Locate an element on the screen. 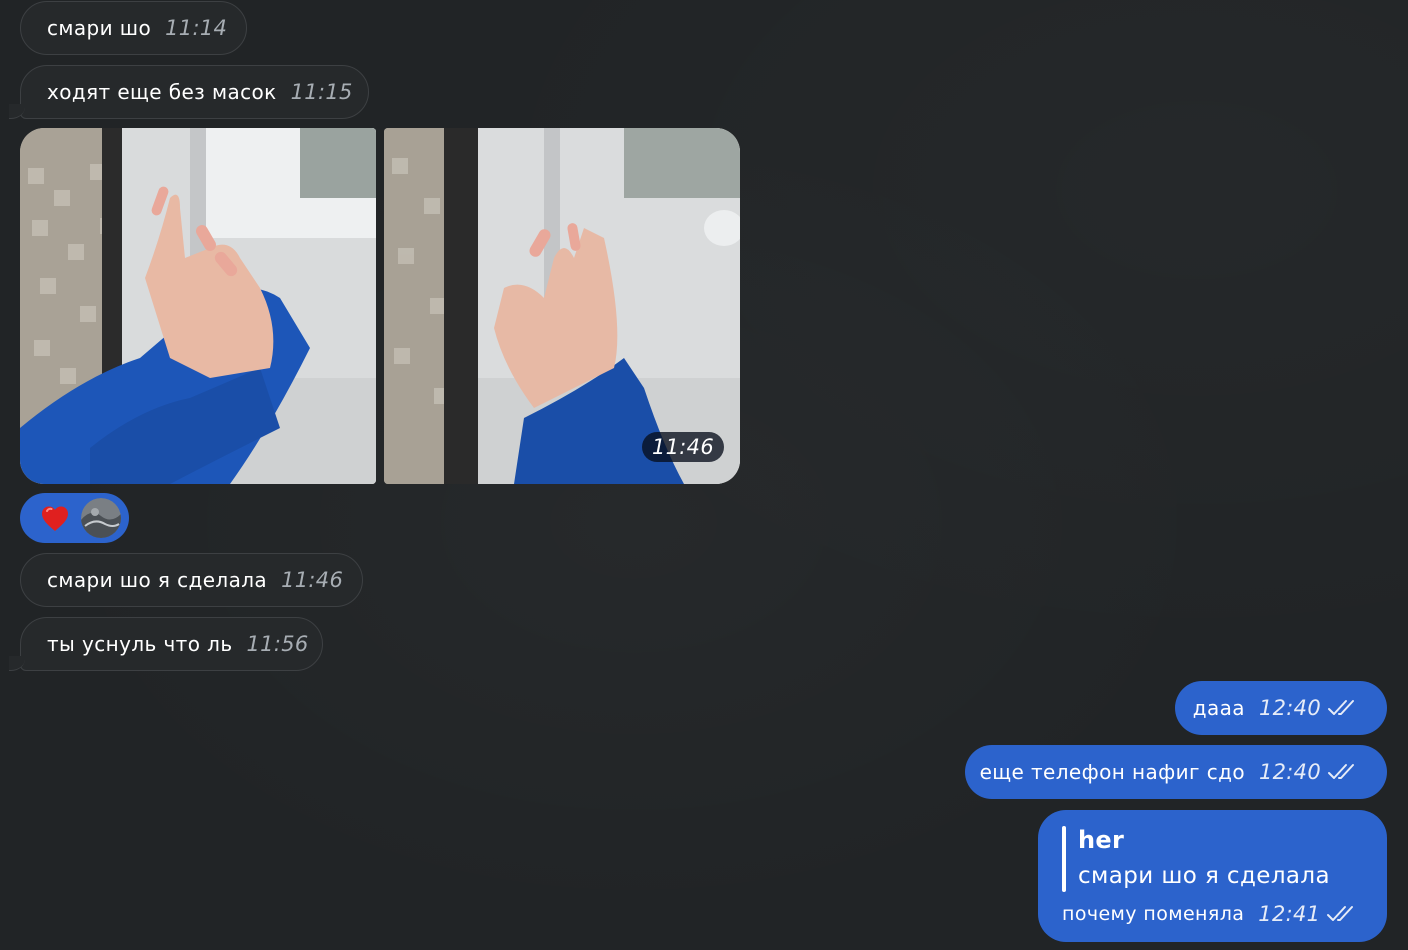  album-time: 11:46 is located at coordinates (682, 447).